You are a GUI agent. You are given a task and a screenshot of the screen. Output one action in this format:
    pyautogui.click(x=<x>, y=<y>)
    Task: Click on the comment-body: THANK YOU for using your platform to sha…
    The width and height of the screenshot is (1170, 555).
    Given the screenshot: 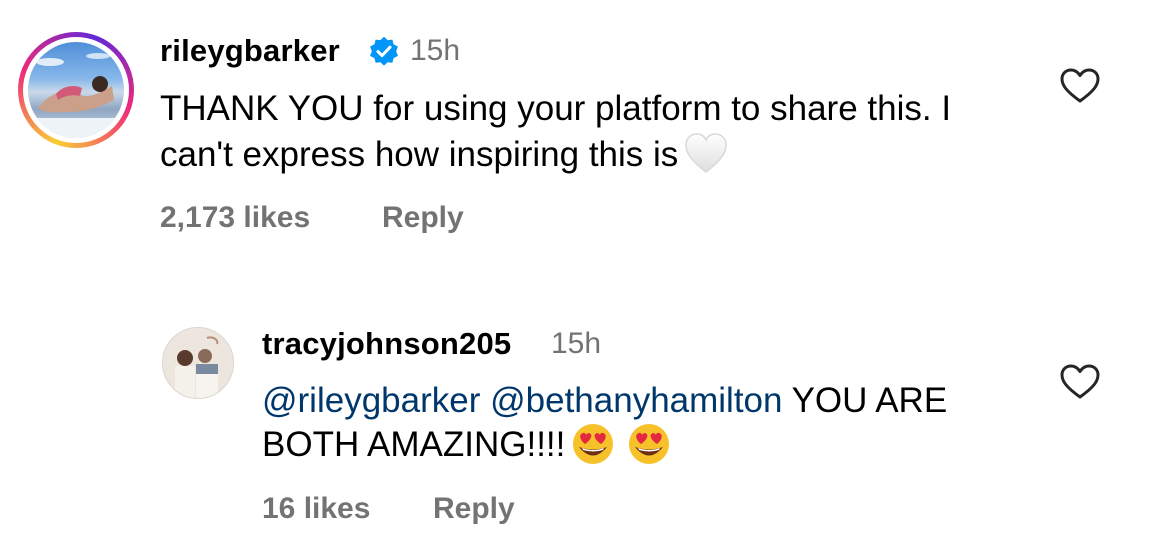 What is the action you would take?
    pyautogui.click(x=556, y=131)
    